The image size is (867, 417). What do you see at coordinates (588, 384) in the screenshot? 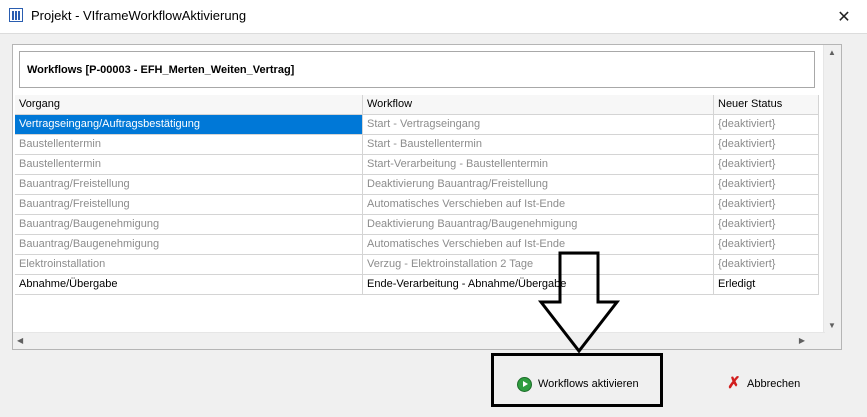
I see `activate-workflows-label: Workflows aktivieren` at bounding box center [588, 384].